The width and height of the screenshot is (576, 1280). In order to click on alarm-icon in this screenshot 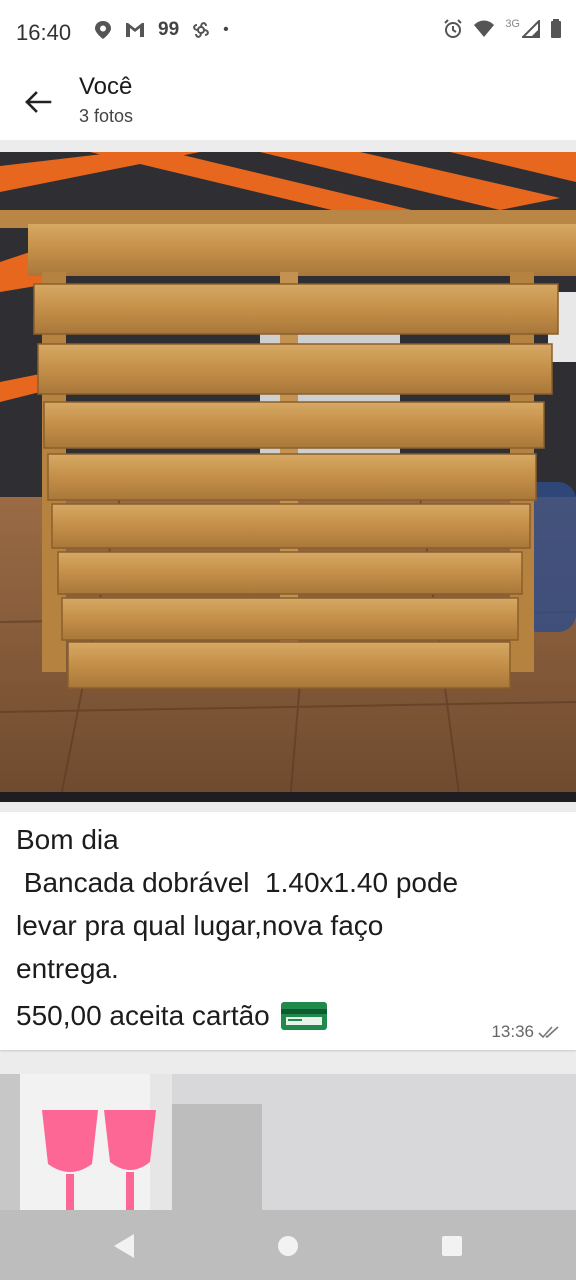, I will do `click(453, 28)`.